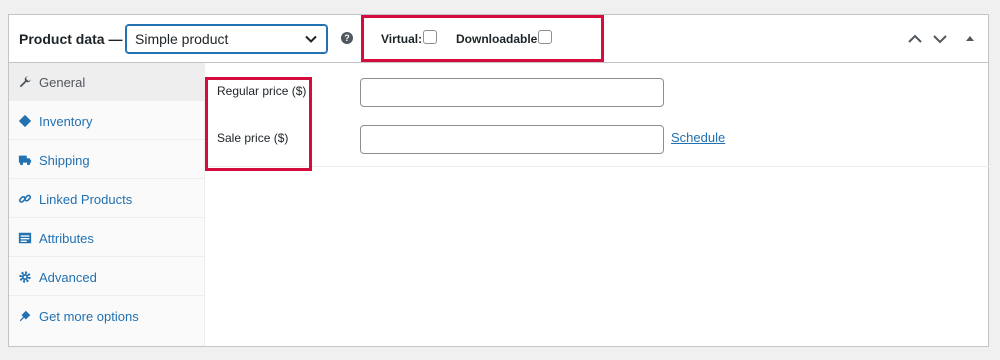  Describe the element at coordinates (970, 39) in the screenshot. I see `collapse-triangle-icon` at that location.